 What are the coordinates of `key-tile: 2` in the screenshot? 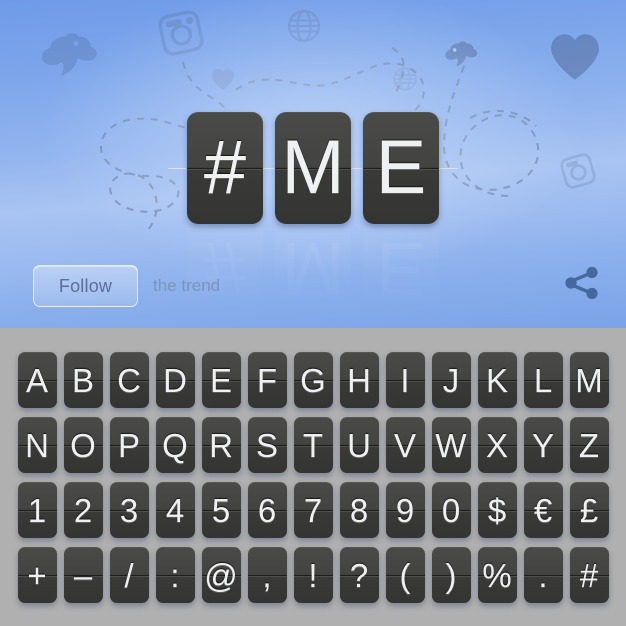 It's located at (83, 510).